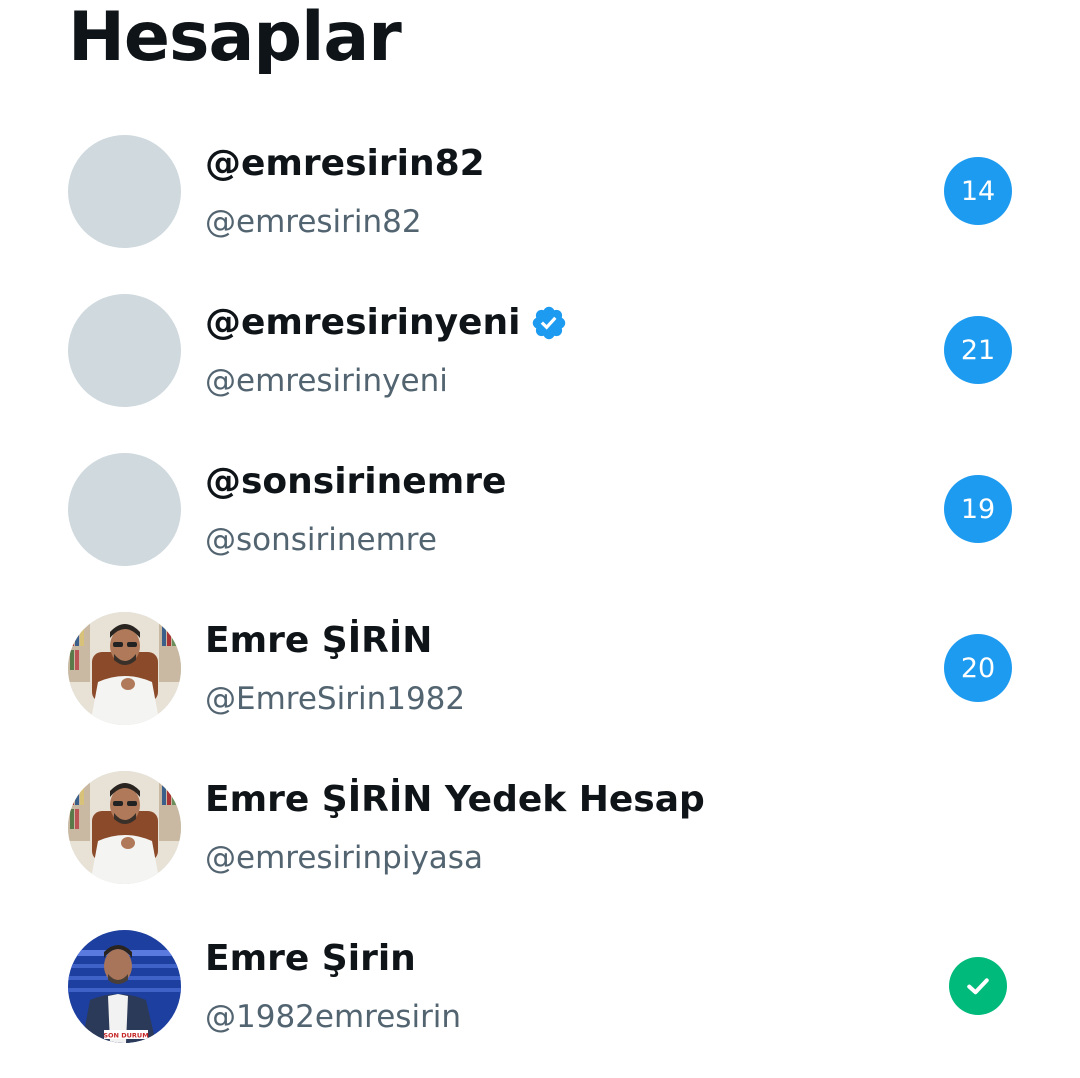  What do you see at coordinates (344, 858) in the screenshot?
I see `account-handle: @emresirinpiyasa` at bounding box center [344, 858].